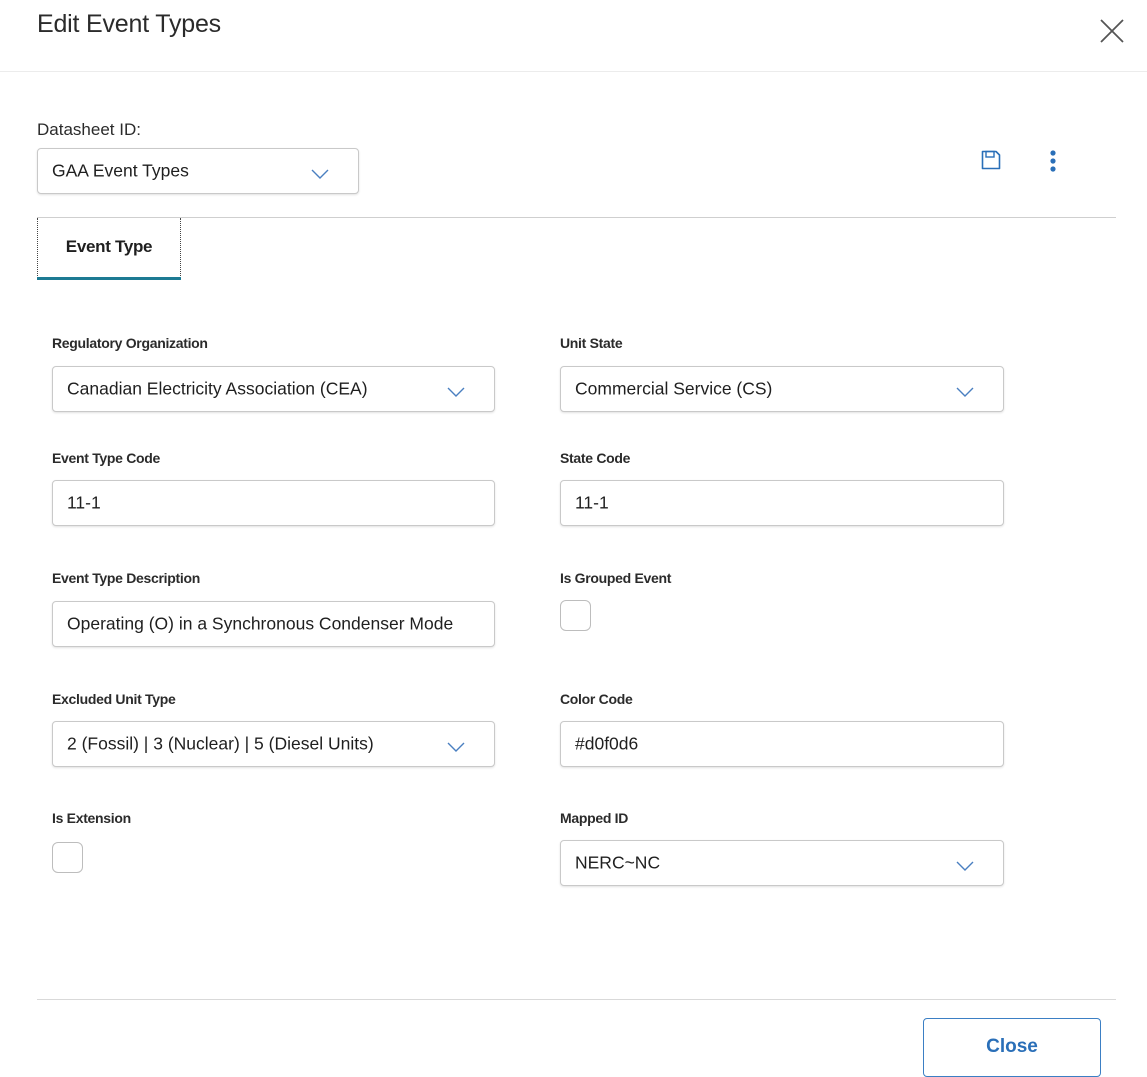 The width and height of the screenshot is (1147, 1077). I want to click on event-type-description-label: Event Type Description, so click(126, 578).